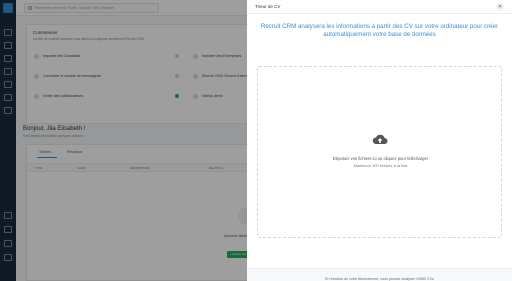  I want to click on dropzone-limit: Maximum 100 fichiers à la fois, so click(380, 165).